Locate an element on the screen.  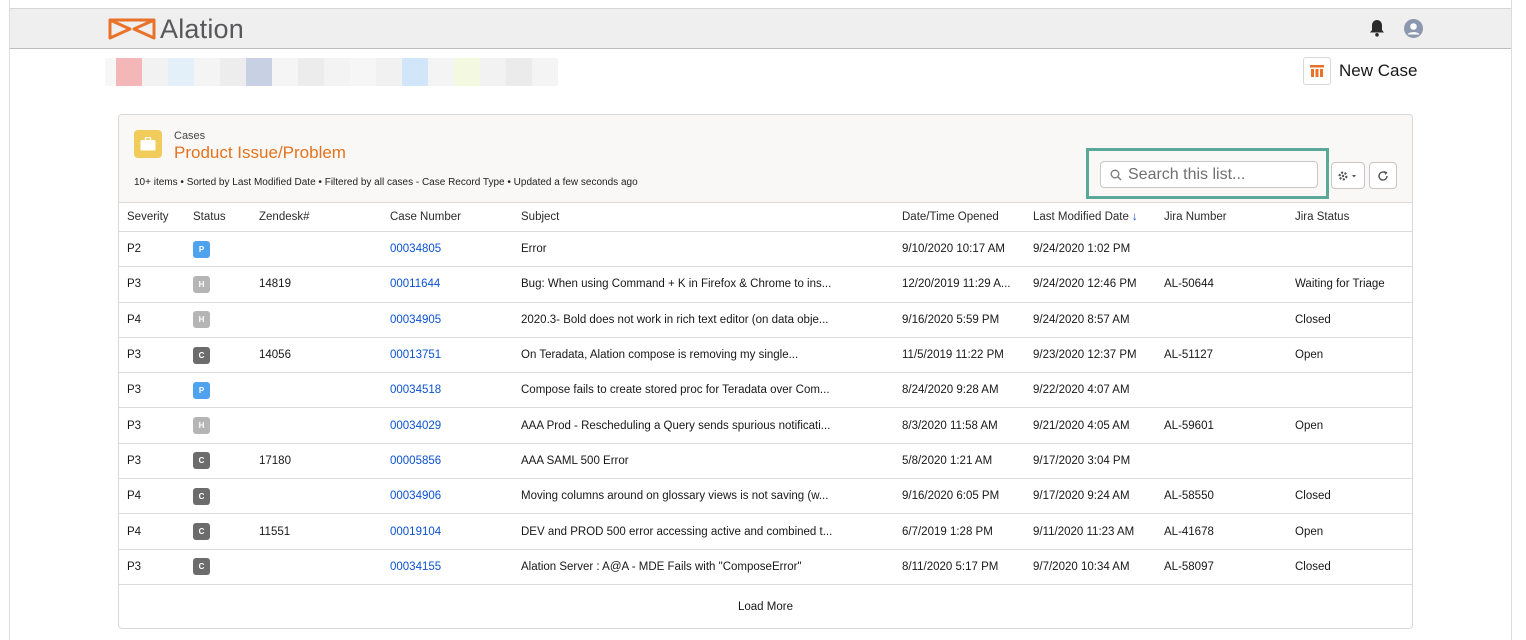
cell-date-opened-cell: 9/16/2020 6:05 PM is located at coordinates (959, 496).